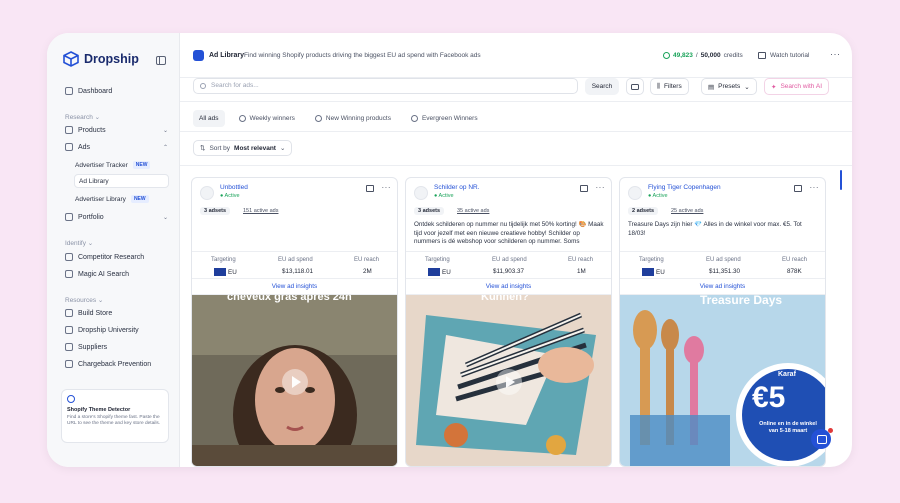 Image resolution: width=900 pixels, height=503 pixels. Describe the element at coordinates (243, 148) in the screenshot. I see `sort-dropdown: ⇅ Sort by Most relevant ⌄` at that location.